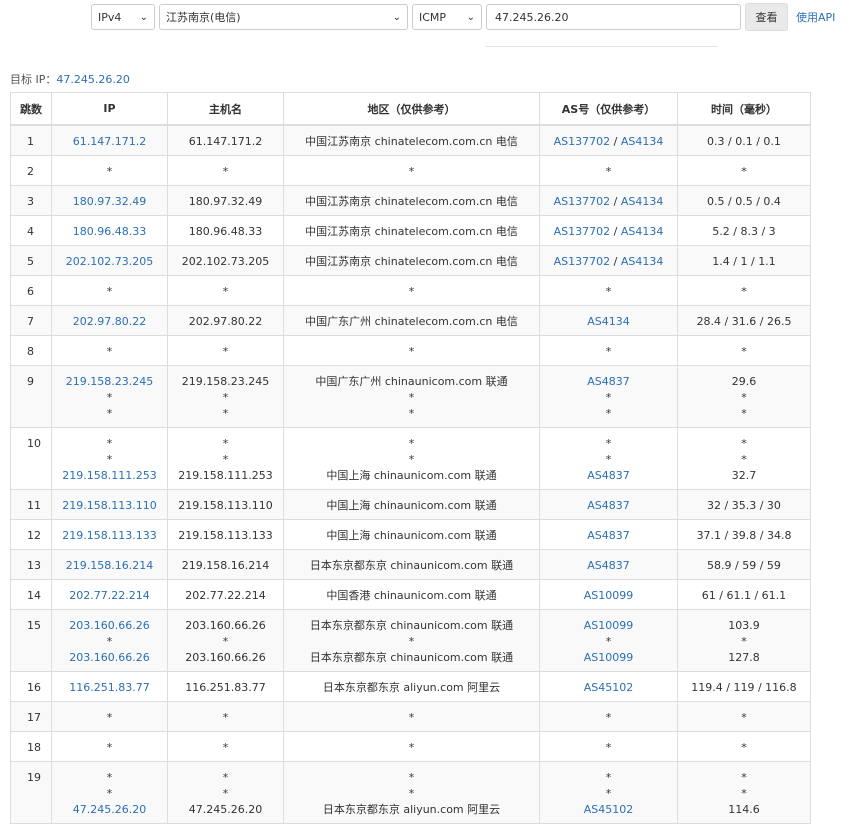  I want to click on time-cell: 119.4 / 119 / 116.8, so click(744, 686).